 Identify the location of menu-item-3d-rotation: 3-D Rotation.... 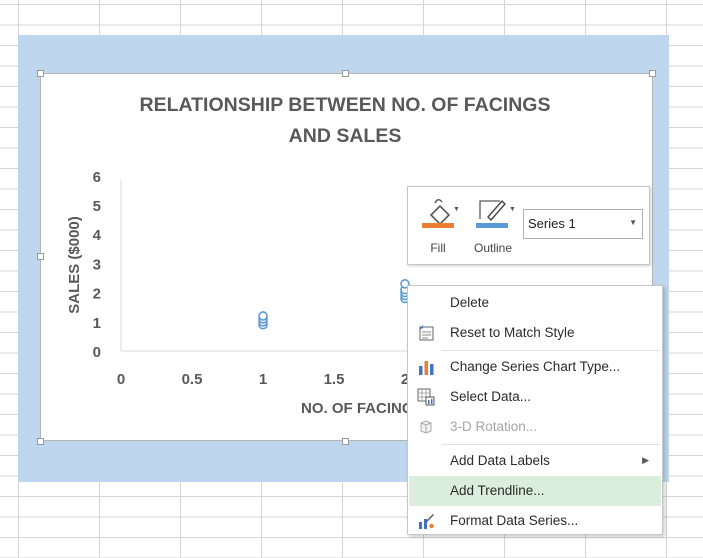
(535, 427).